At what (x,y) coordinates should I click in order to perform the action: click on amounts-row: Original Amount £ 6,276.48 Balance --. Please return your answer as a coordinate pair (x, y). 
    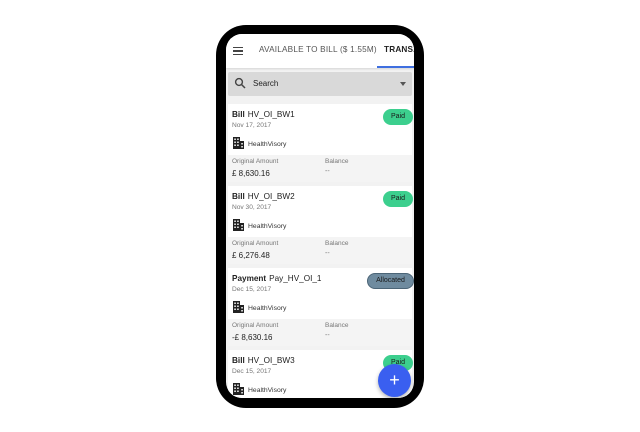
    Looking at the image, I should click on (320, 250).